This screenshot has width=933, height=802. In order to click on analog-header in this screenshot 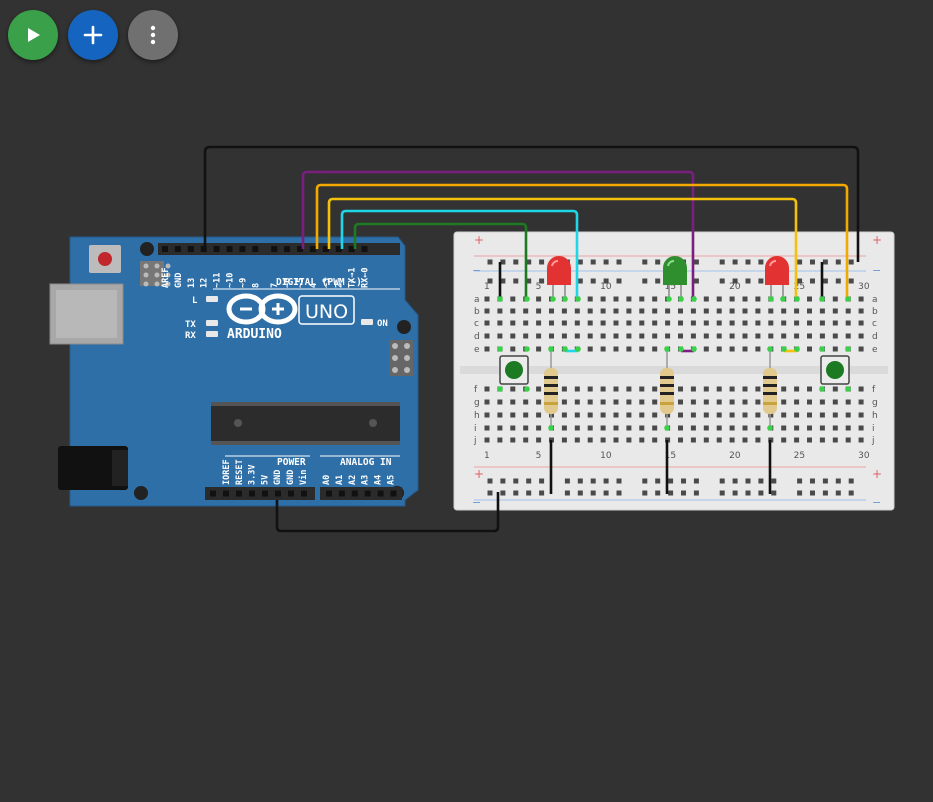, I will do `click(361, 493)`.